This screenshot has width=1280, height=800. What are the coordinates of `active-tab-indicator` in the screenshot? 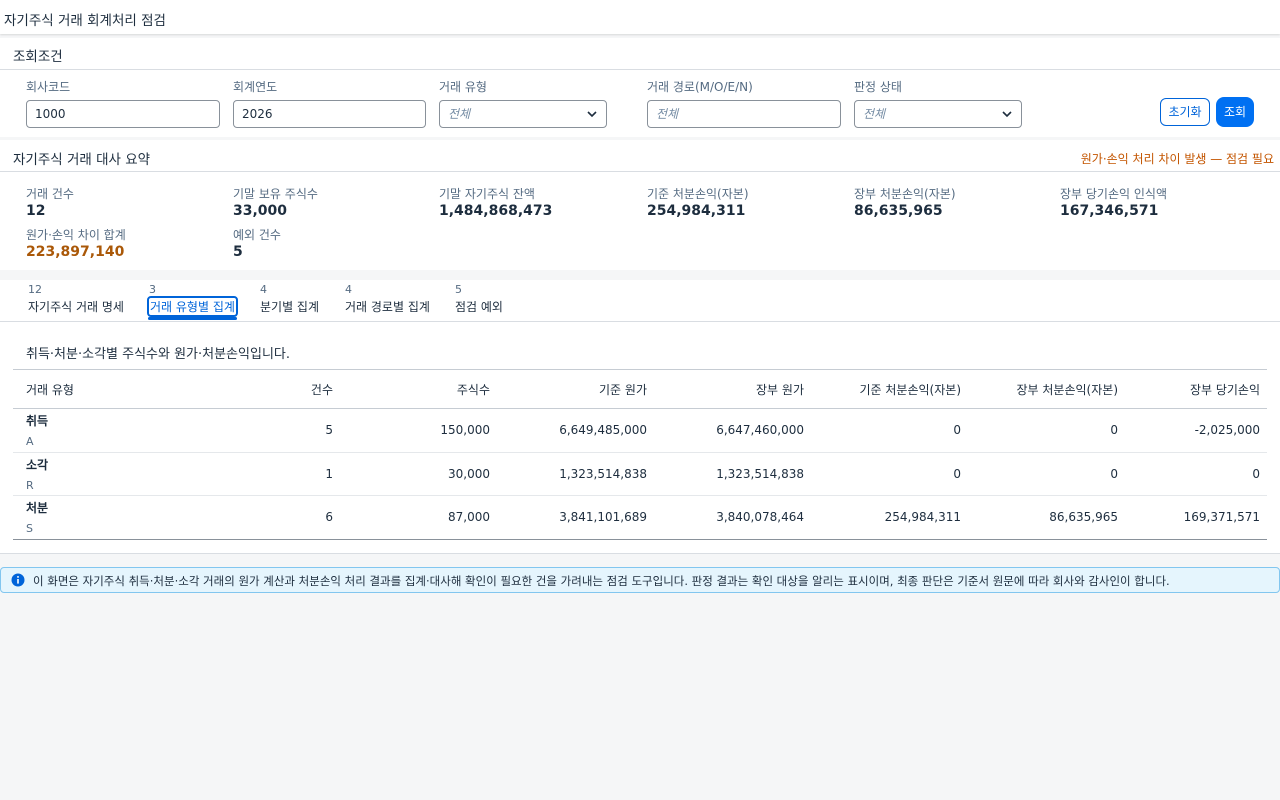 It's located at (192, 318).